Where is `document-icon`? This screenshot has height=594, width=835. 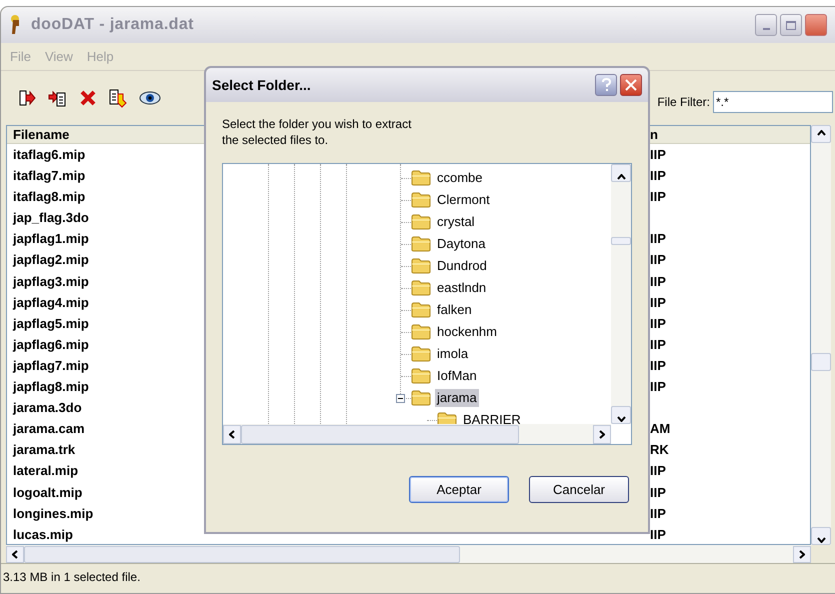 document-icon is located at coordinates (118, 98).